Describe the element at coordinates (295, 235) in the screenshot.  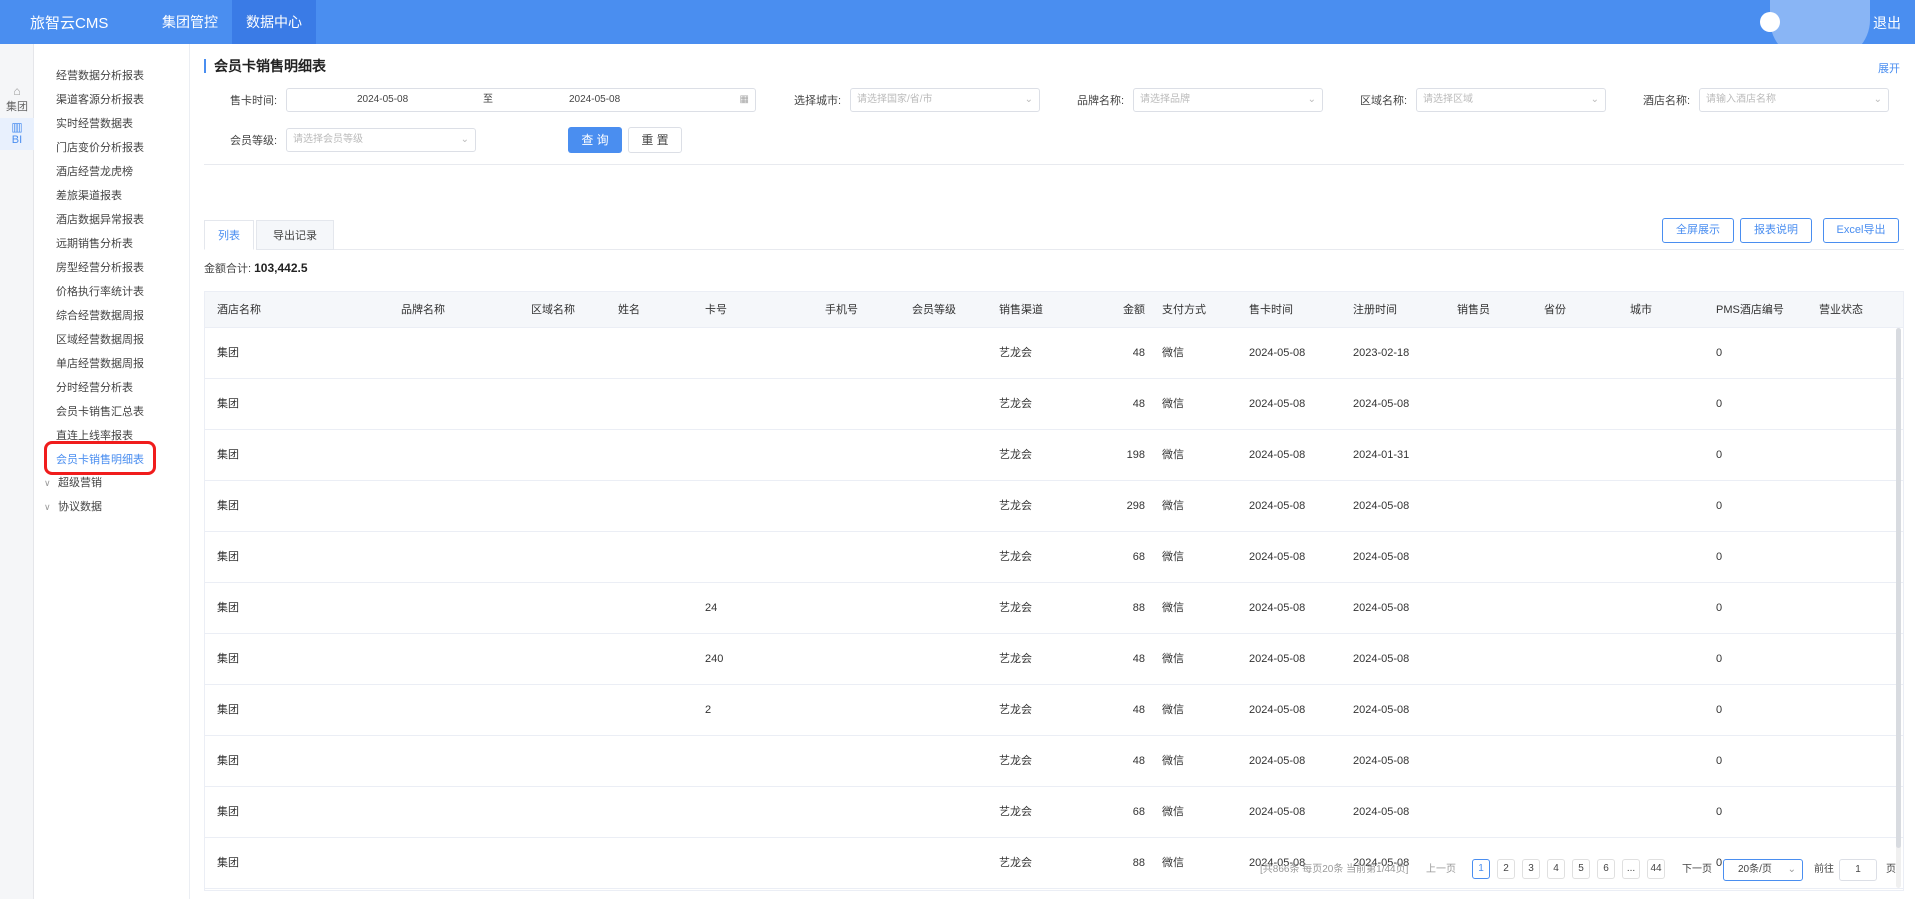
I see `tab-export-records: 导出记录` at that location.